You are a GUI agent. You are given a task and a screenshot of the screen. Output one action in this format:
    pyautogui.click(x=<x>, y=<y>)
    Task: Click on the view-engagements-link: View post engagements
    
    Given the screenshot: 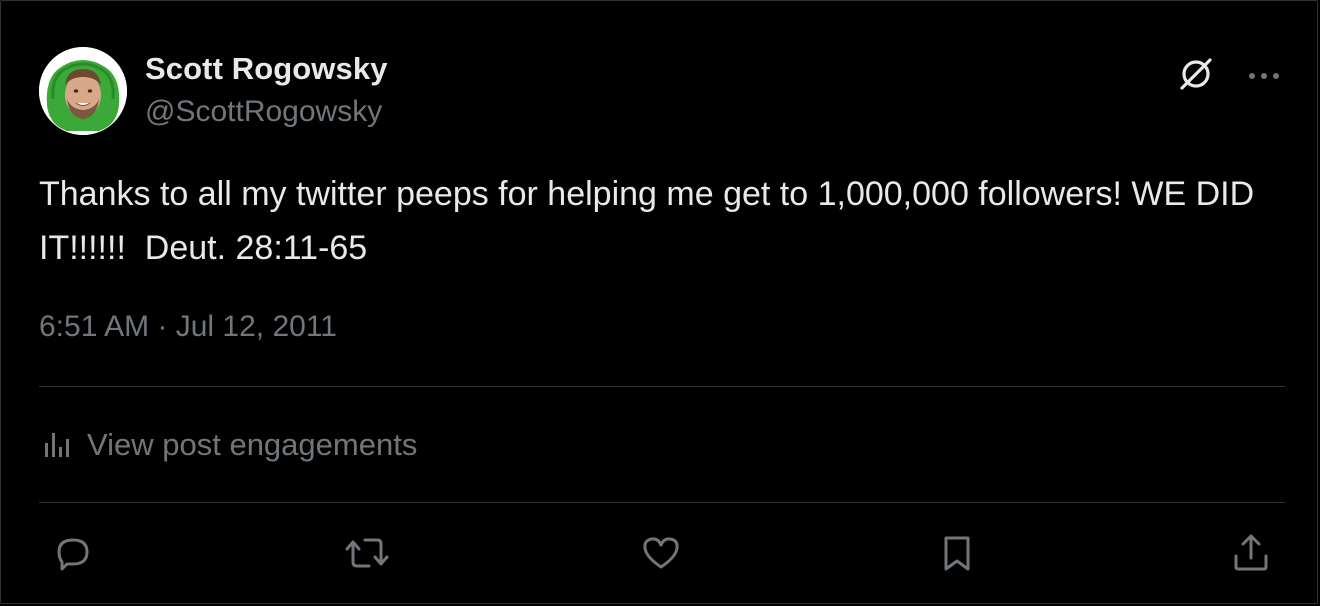 What is the action you would take?
    pyautogui.click(x=228, y=445)
    